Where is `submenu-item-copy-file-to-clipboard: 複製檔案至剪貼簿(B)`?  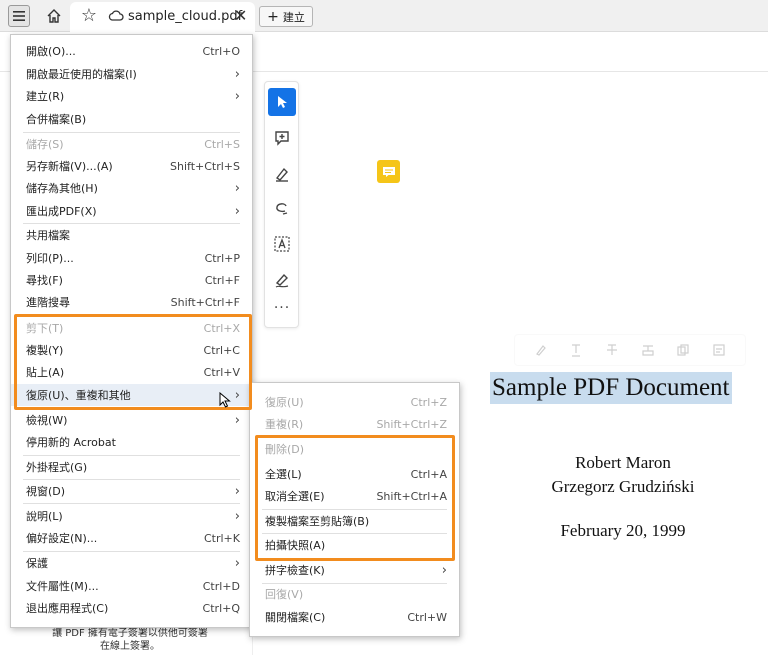
submenu-item-copy-file-to-clipboard: 複製檔案至剪貼簿(B) is located at coordinates (354, 521).